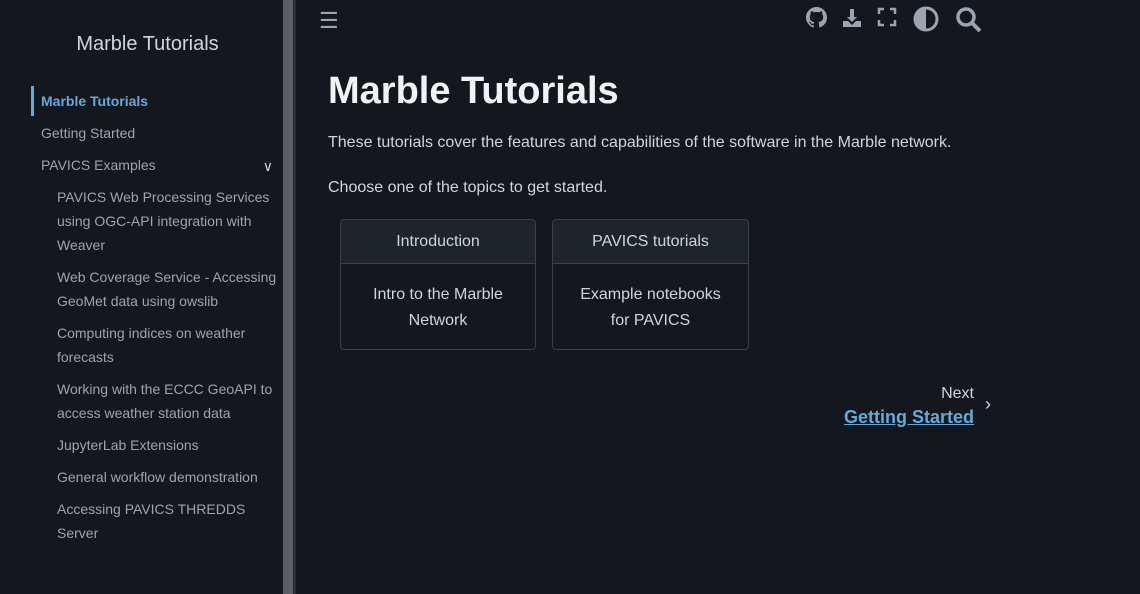 This screenshot has width=1140, height=594. What do you see at coordinates (157, 165) in the screenshot?
I see `sidebar-item-pavics-examples: PAVICS Examples ∨` at bounding box center [157, 165].